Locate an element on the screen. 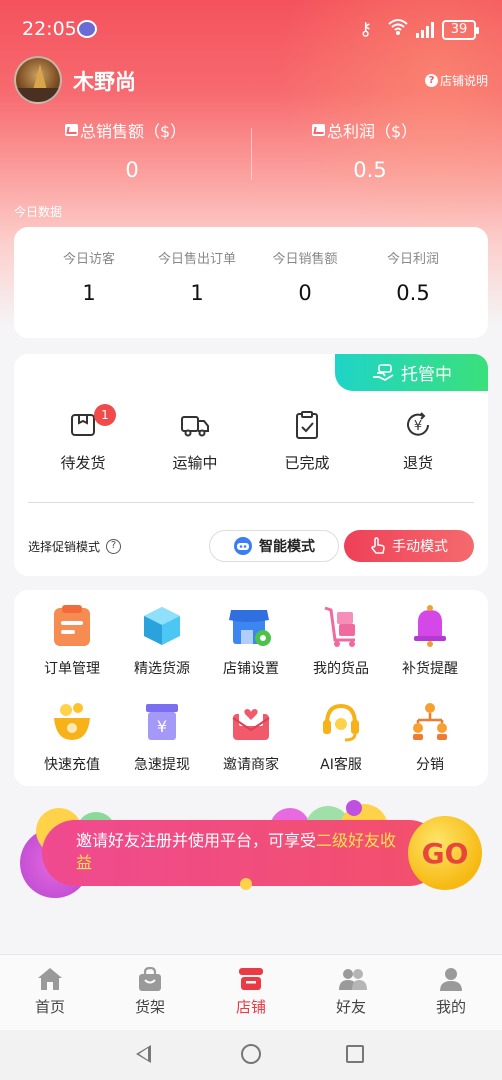 This screenshot has height=1080, width=502. total-profit-label: 总利润（$） is located at coordinates (364, 130).